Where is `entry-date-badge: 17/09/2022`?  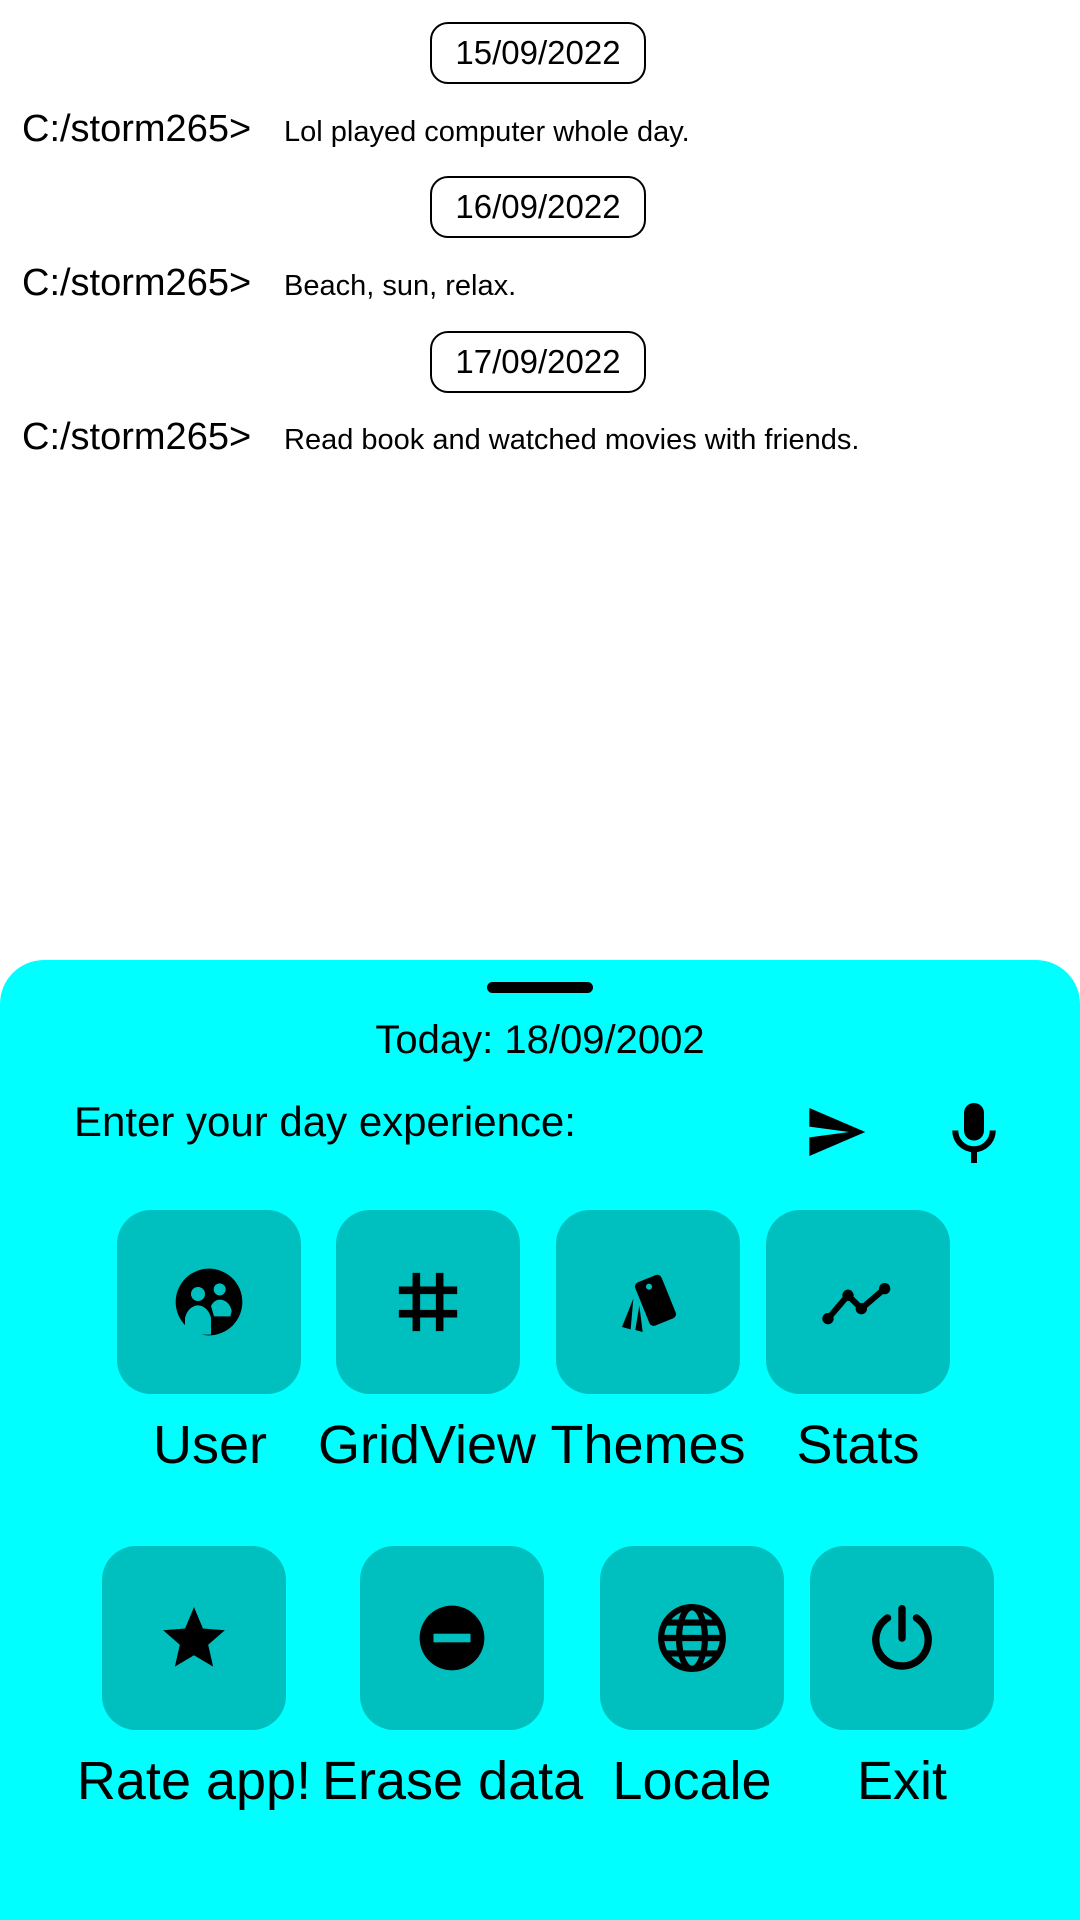 entry-date-badge: 17/09/2022 is located at coordinates (538, 362).